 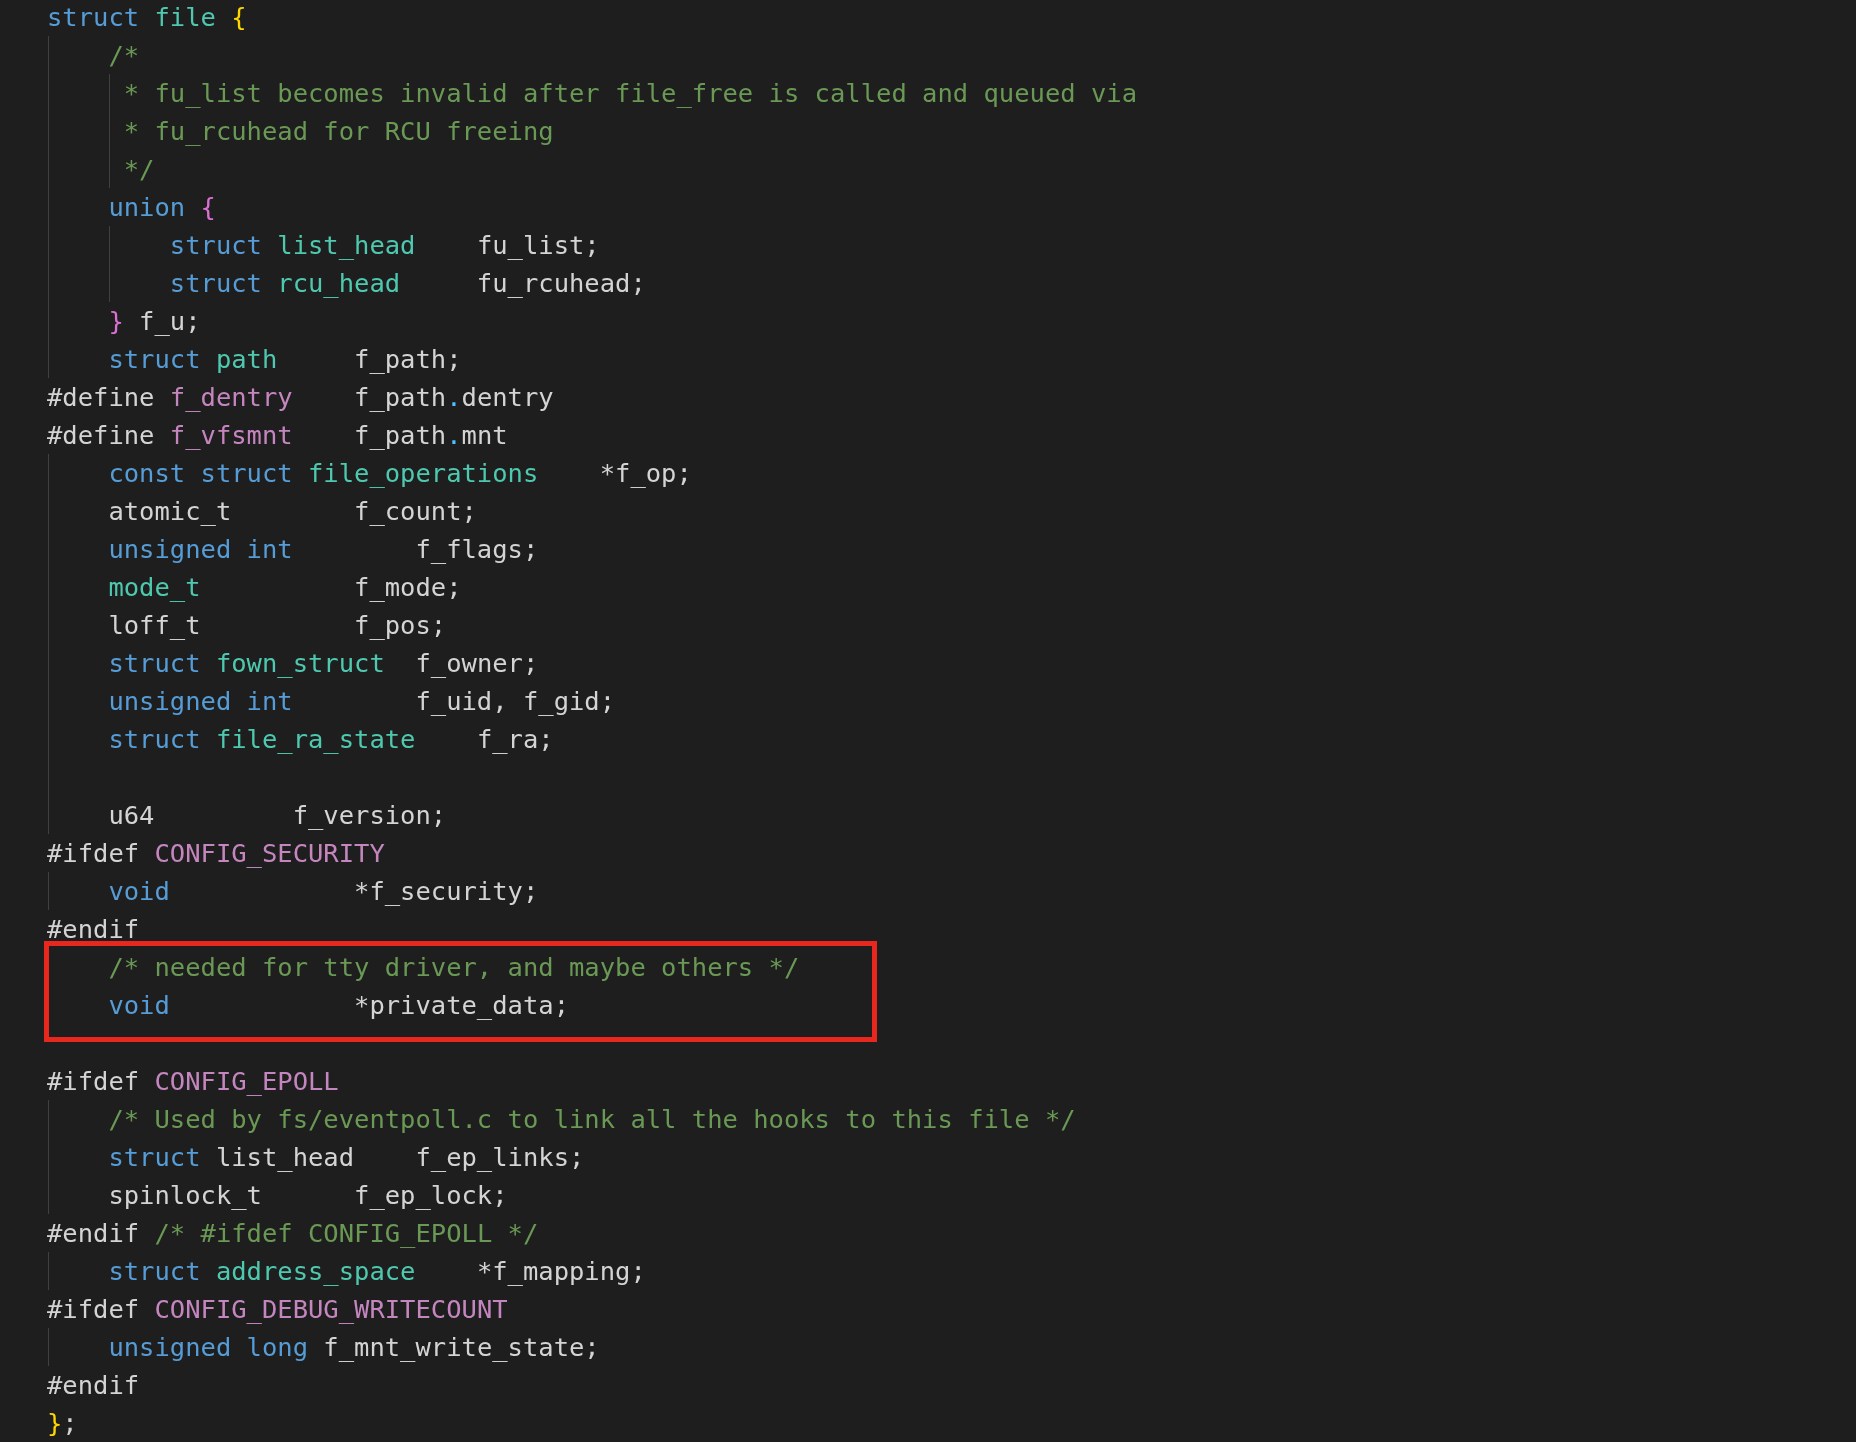 I want to click on code-line: /* needed for tty driver, and maybe others */, so click(x=453, y=967).